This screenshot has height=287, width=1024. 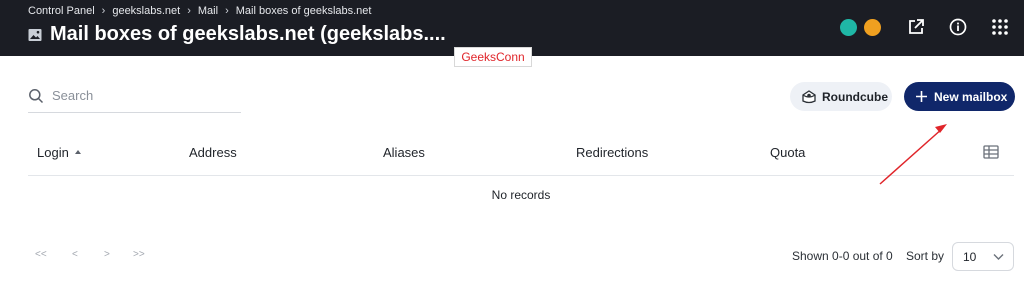 What do you see at coordinates (521, 195) in the screenshot?
I see `empty-state: No records` at bounding box center [521, 195].